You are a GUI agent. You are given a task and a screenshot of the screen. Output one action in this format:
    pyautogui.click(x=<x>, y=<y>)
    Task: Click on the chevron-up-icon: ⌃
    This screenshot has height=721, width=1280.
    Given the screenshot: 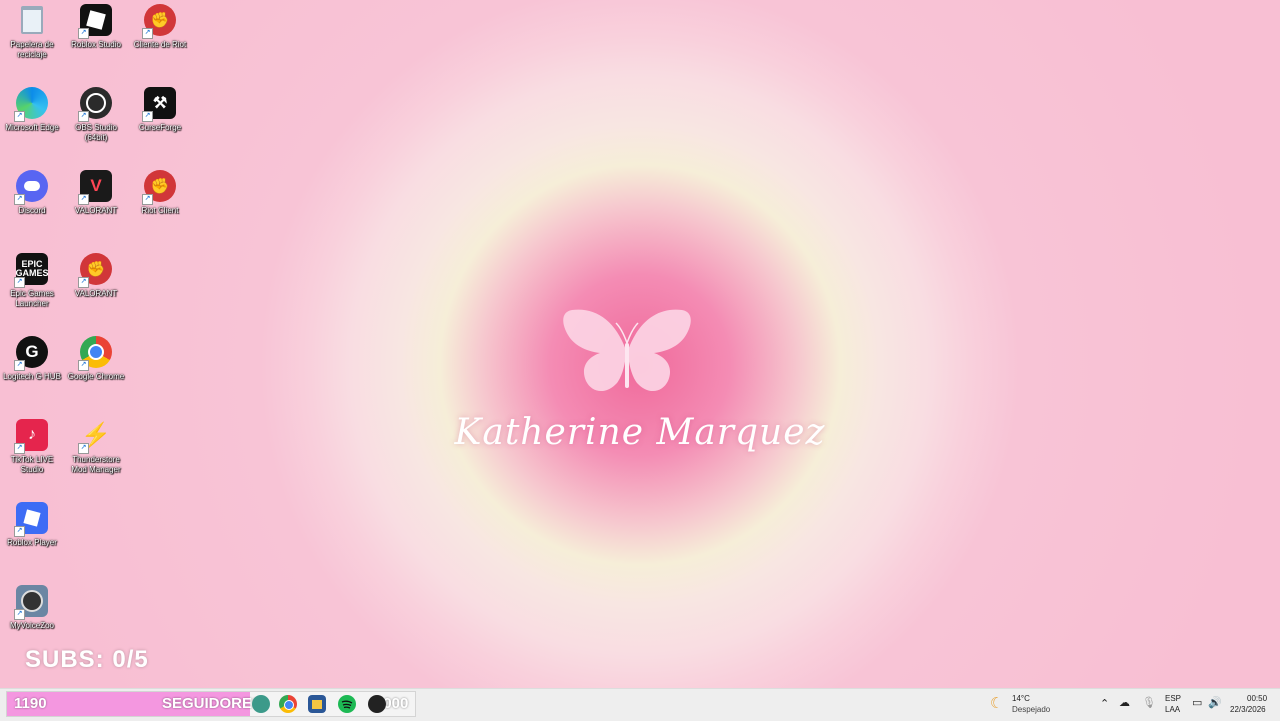 What is the action you would take?
    pyautogui.click(x=1104, y=703)
    